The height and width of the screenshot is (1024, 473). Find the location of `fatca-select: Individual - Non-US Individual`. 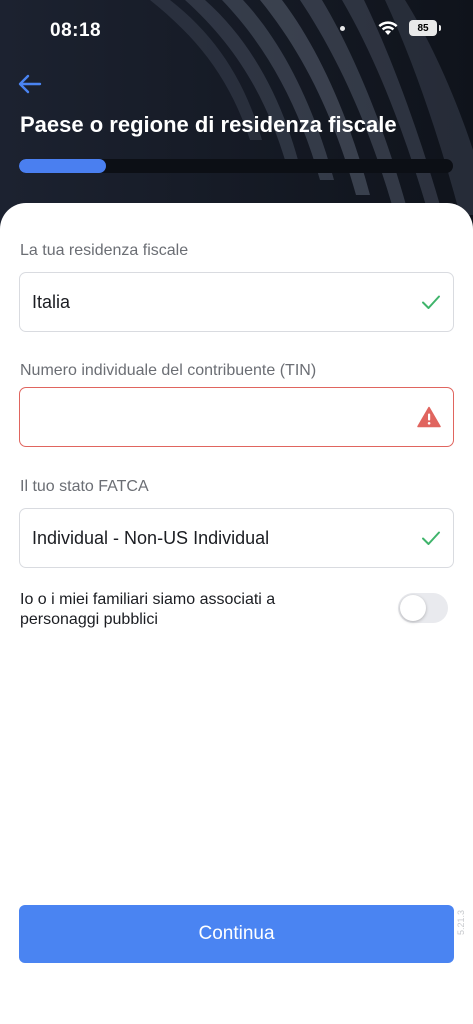

fatca-select: Individual - Non-US Individual is located at coordinates (236, 538).